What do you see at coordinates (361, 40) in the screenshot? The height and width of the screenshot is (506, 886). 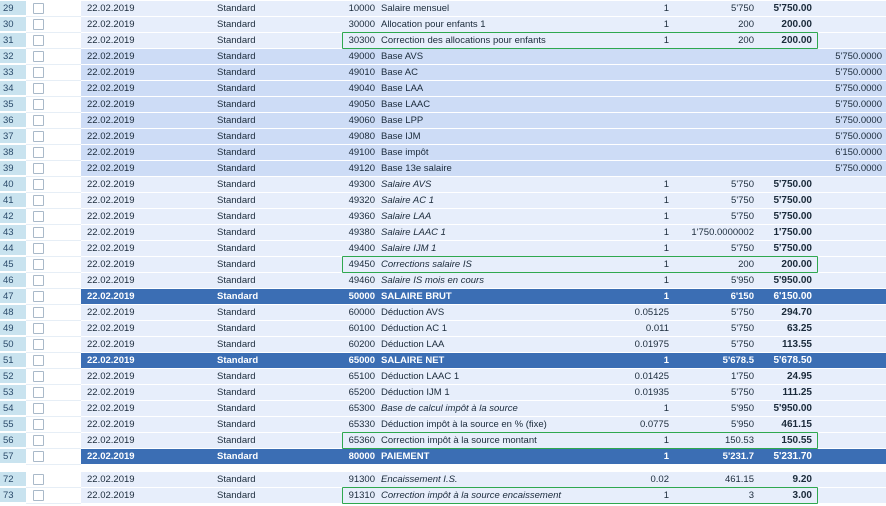 I see `cell-code: 30300` at bounding box center [361, 40].